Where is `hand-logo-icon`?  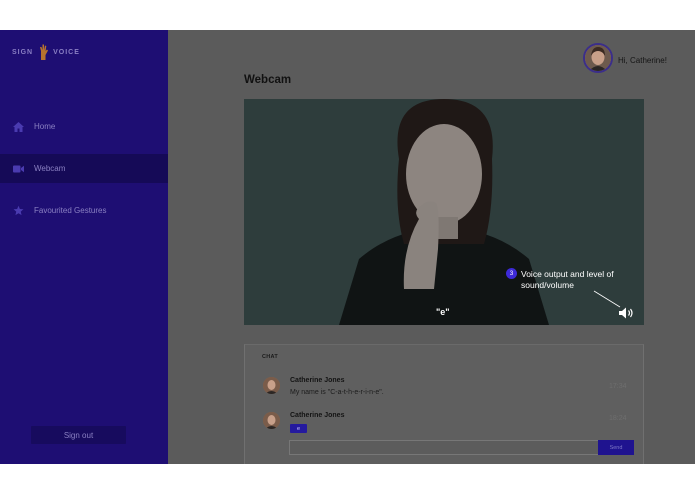 hand-logo-icon is located at coordinates (44, 52).